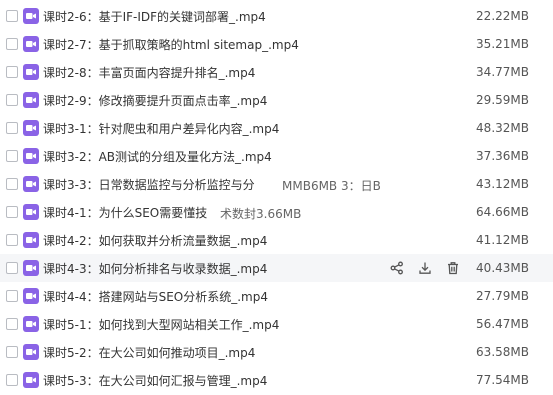 This screenshot has width=553, height=395. What do you see at coordinates (149, 184) in the screenshot?
I see `file-name: 课时3-3：日常数据监控与分析监控与分` at bounding box center [149, 184].